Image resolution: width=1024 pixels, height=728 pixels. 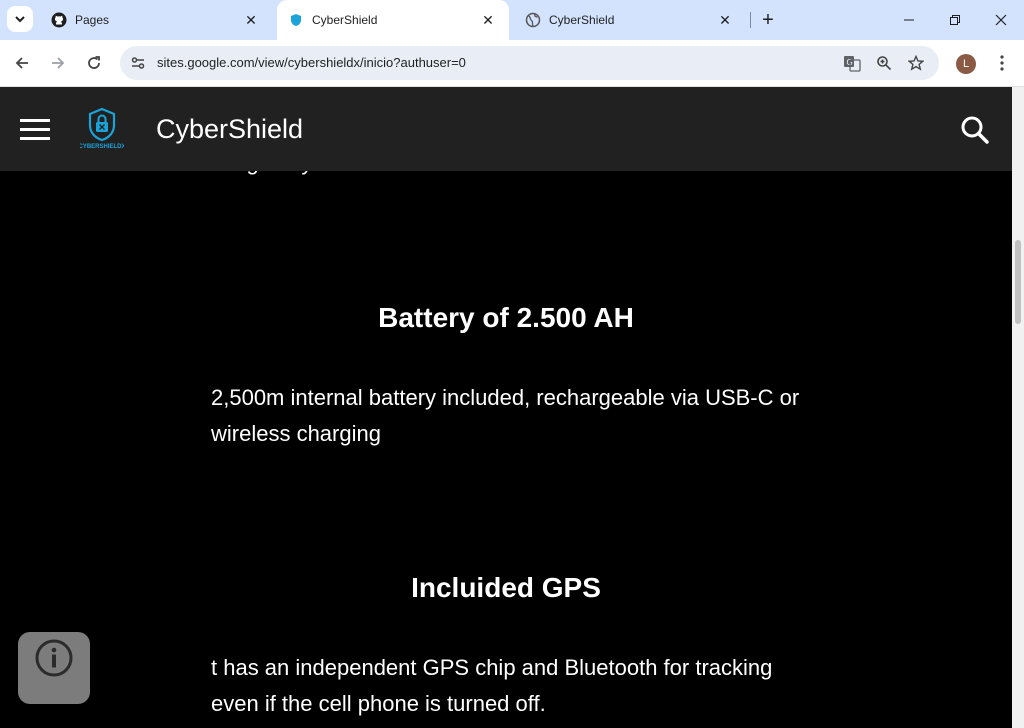 I want to click on github-icon, so click(x=59, y=20).